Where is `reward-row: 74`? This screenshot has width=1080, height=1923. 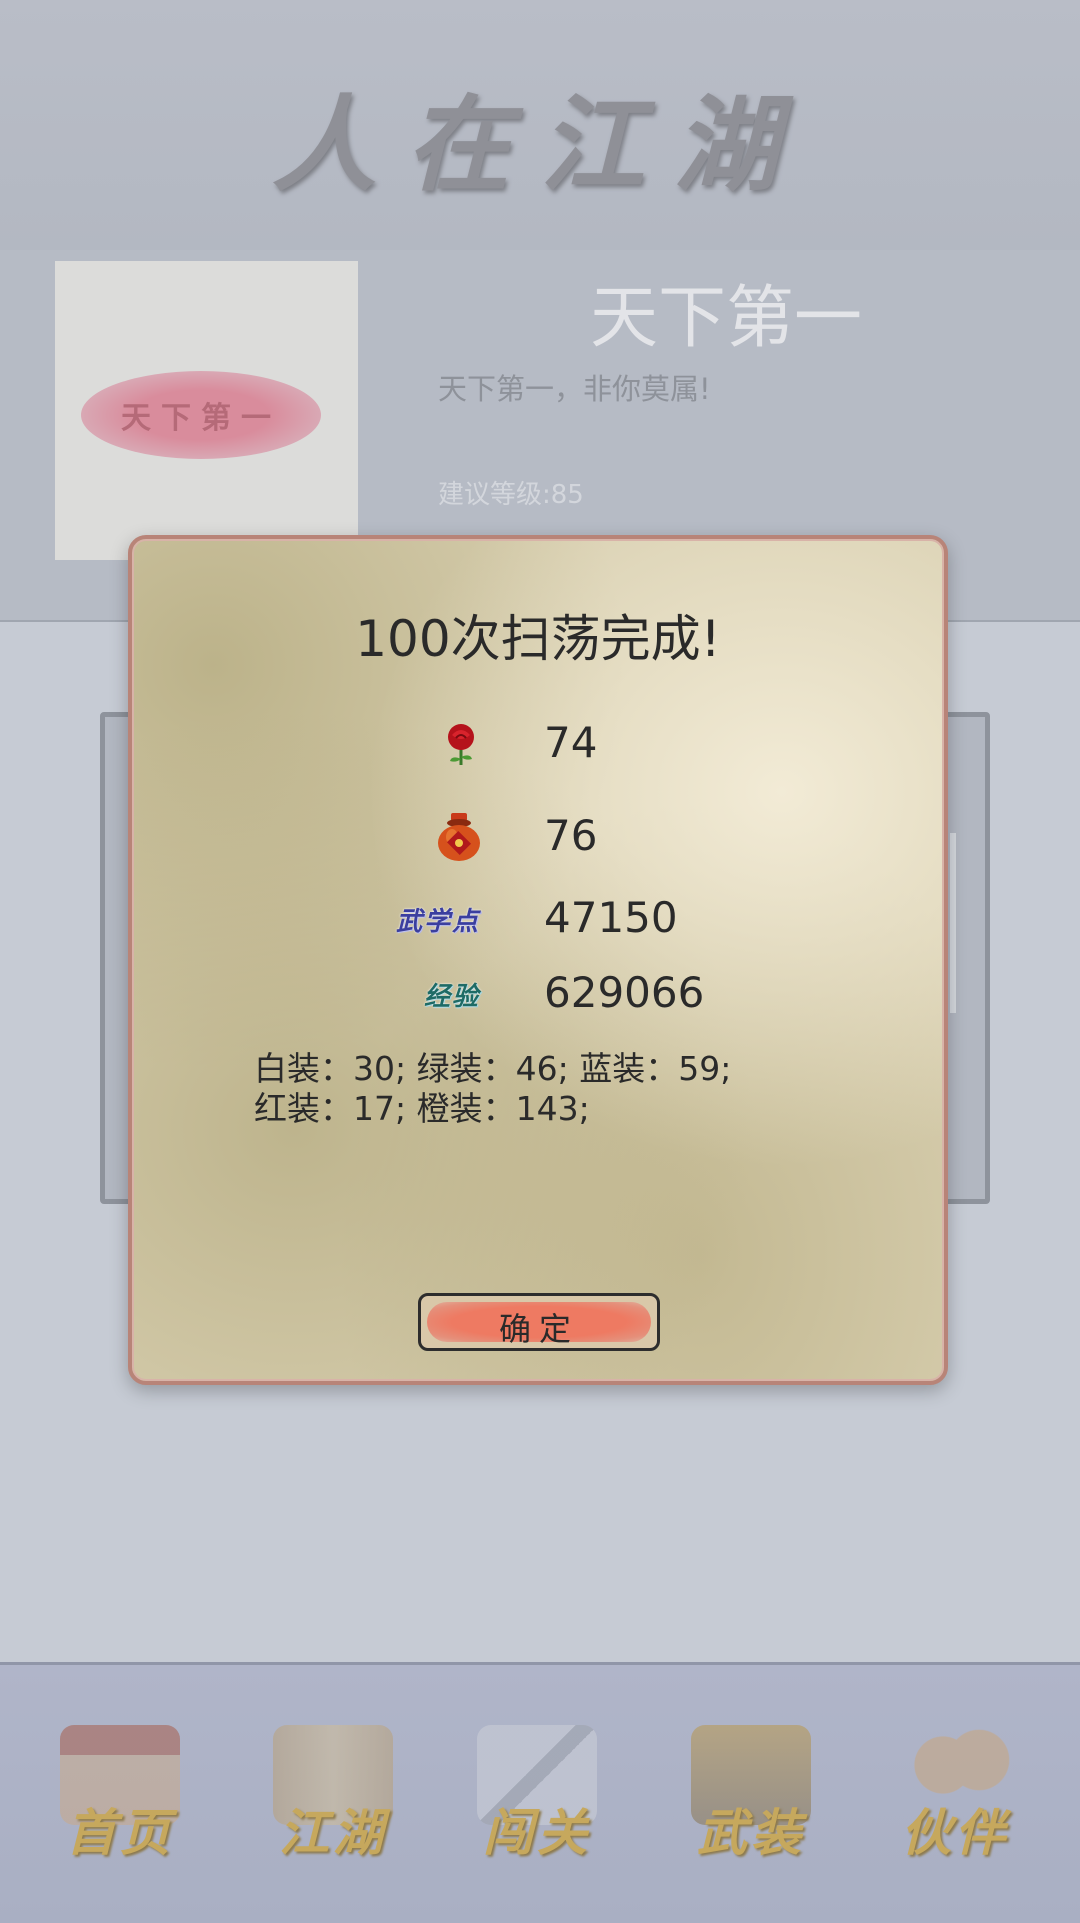
reward-row: 74 is located at coordinates (538, 744).